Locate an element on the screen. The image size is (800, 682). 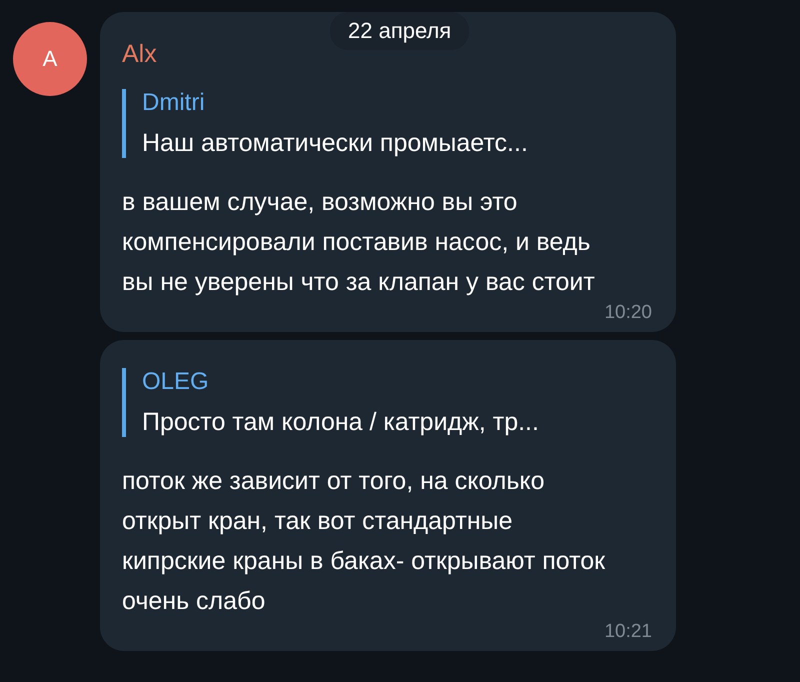
message-time: 10:20 is located at coordinates (628, 313).